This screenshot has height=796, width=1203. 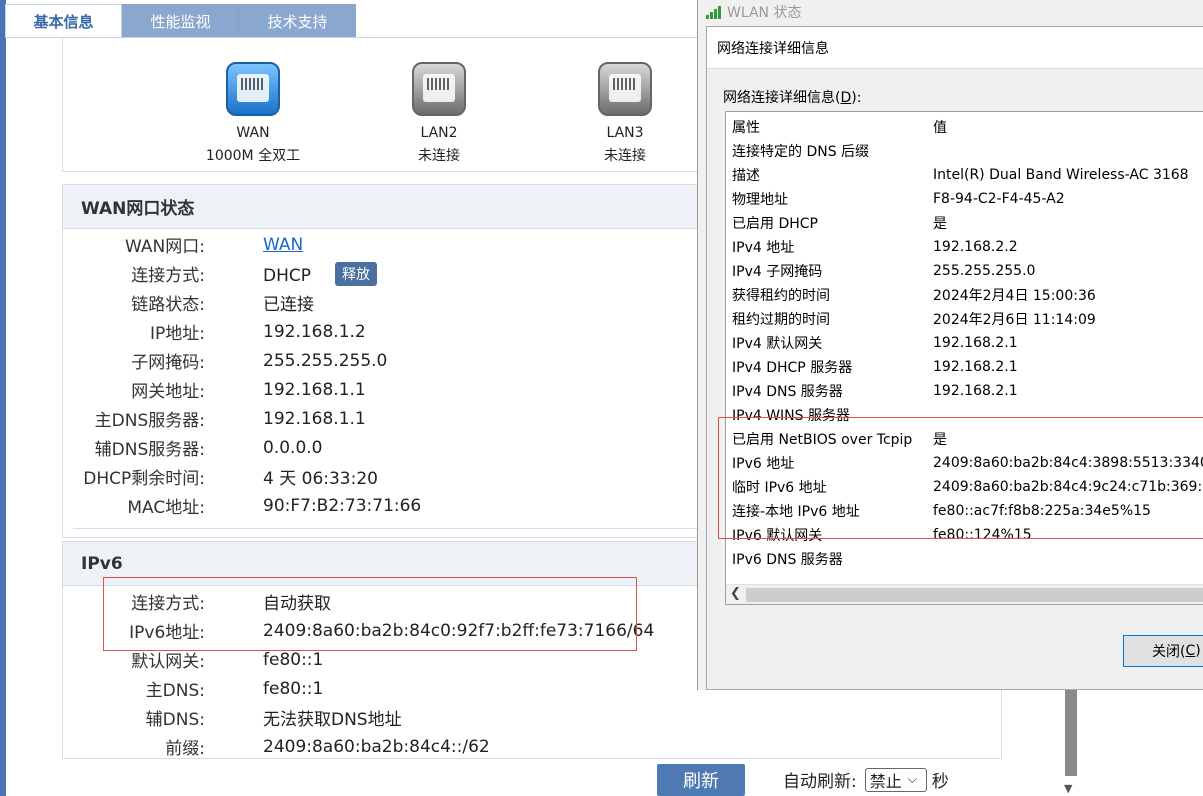 I want to click on auto-refresh-unit: 秒, so click(x=940, y=782).